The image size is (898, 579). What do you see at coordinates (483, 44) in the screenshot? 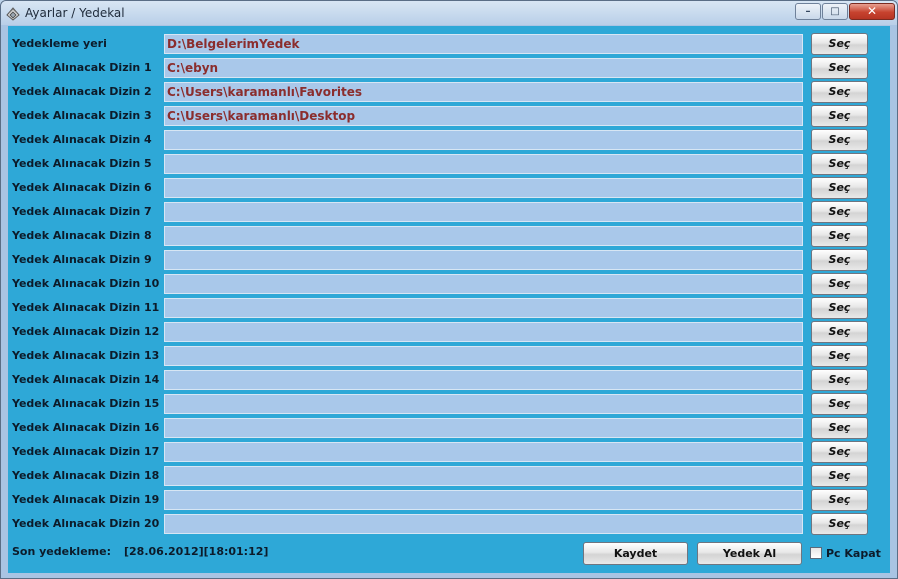
I see `backup-location-field: D:\BelgelerimYedek` at bounding box center [483, 44].